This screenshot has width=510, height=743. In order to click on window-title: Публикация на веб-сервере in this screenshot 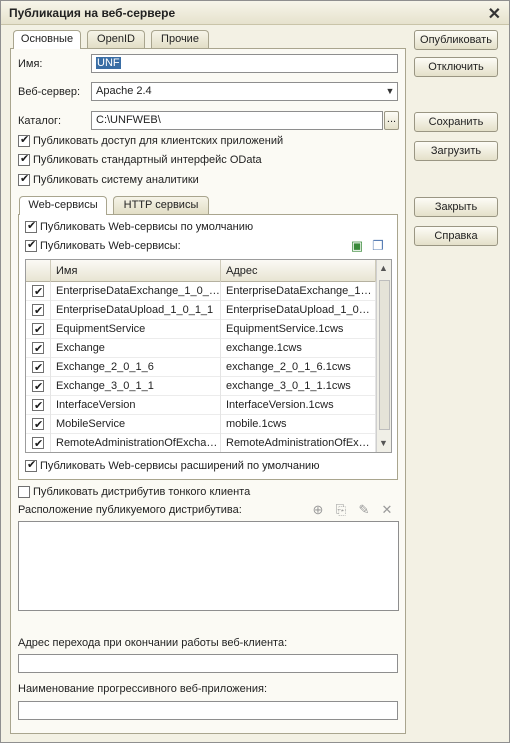, I will do `click(92, 13)`.